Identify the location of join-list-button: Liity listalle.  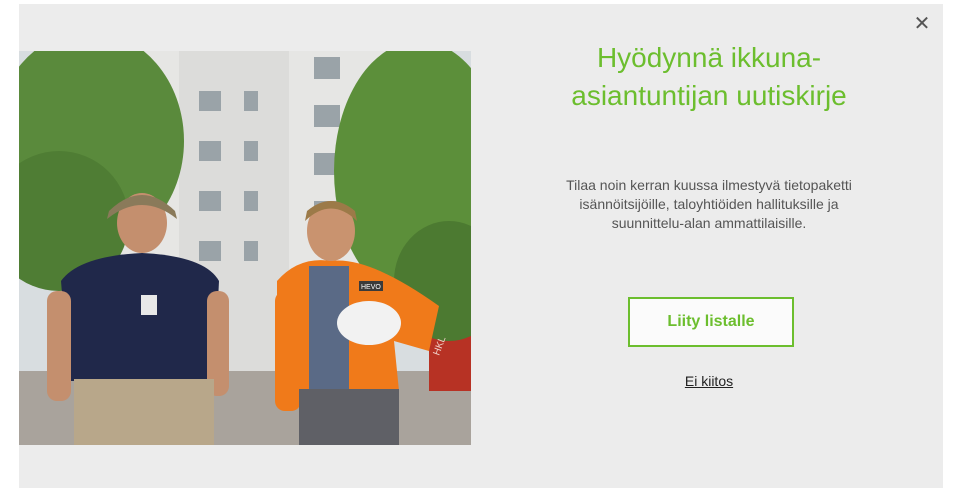
(711, 322).